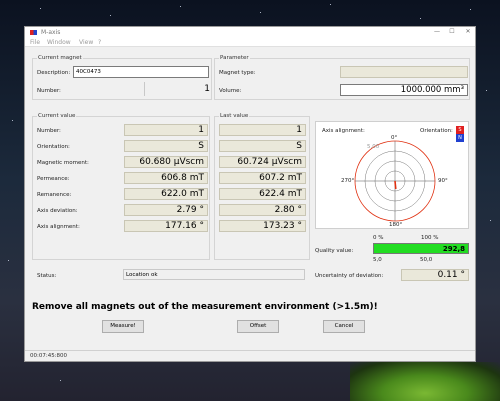  Describe the element at coordinates (234, 58) in the screenshot. I see `parameter-title: Parameter` at that location.